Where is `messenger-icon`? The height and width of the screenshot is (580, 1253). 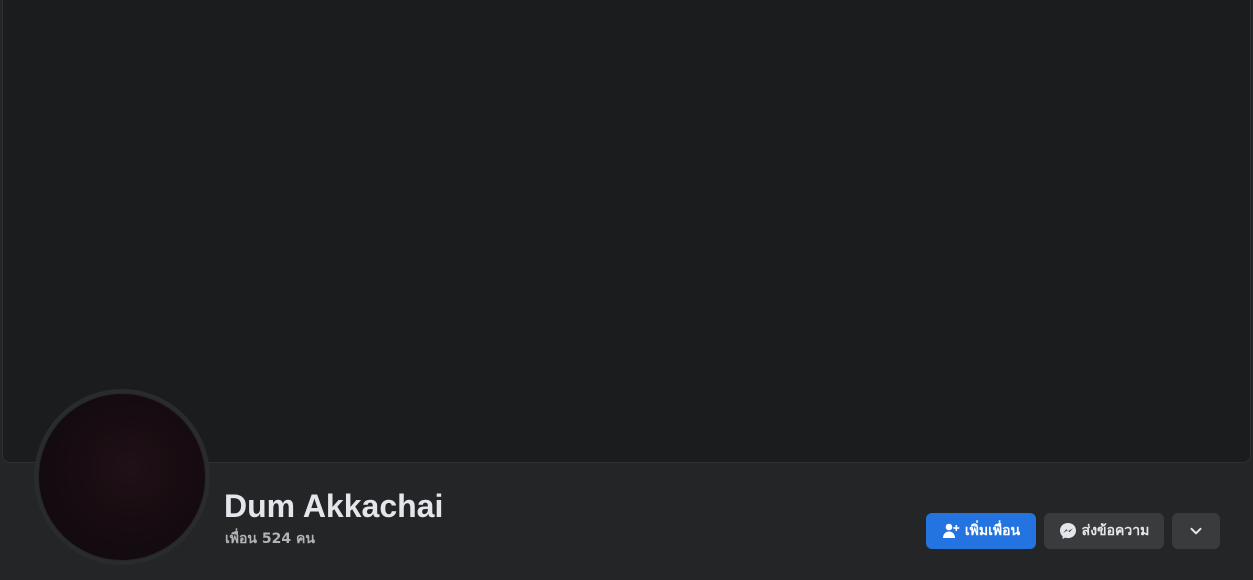
messenger-icon is located at coordinates (1068, 531).